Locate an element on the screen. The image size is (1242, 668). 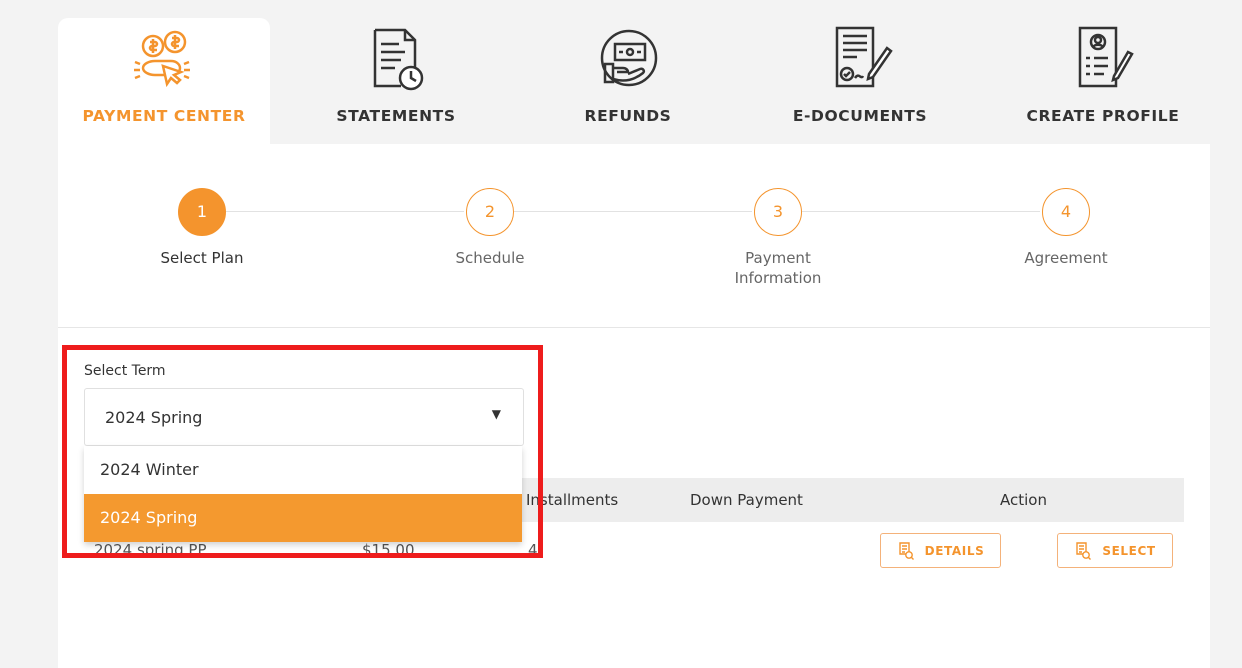
step-schedule: 2 Schedule is located at coordinates (490, 228).